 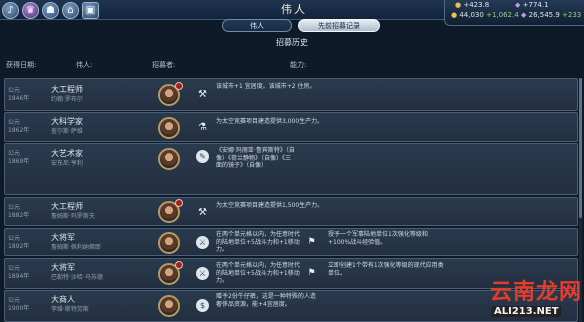 What do you see at coordinates (30, 10) in the screenshot?
I see `government-icon: ♛` at bounding box center [30, 10].